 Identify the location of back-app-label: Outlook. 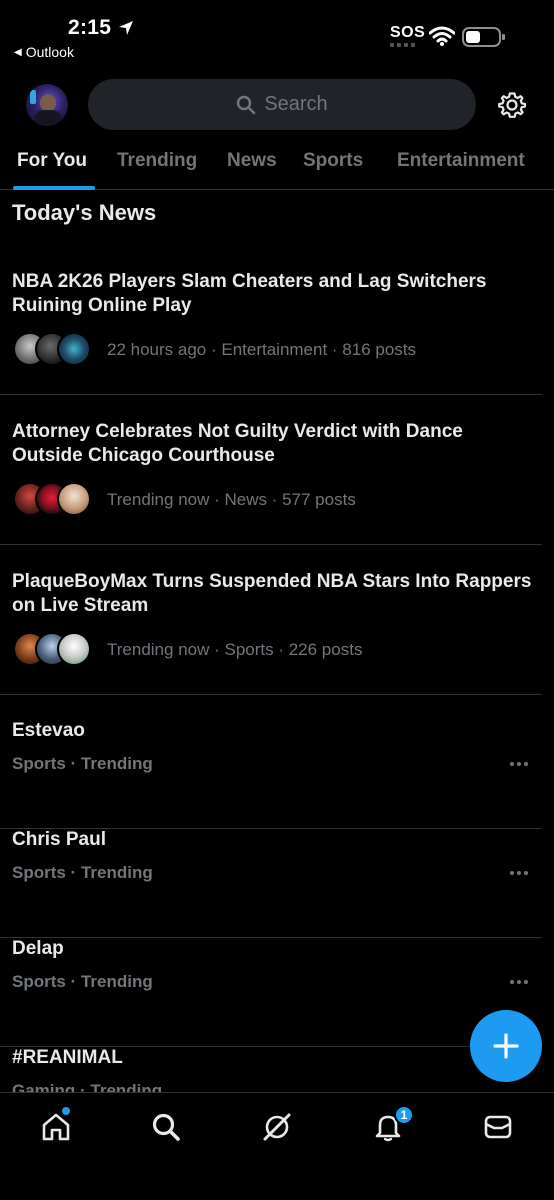
(49, 52).